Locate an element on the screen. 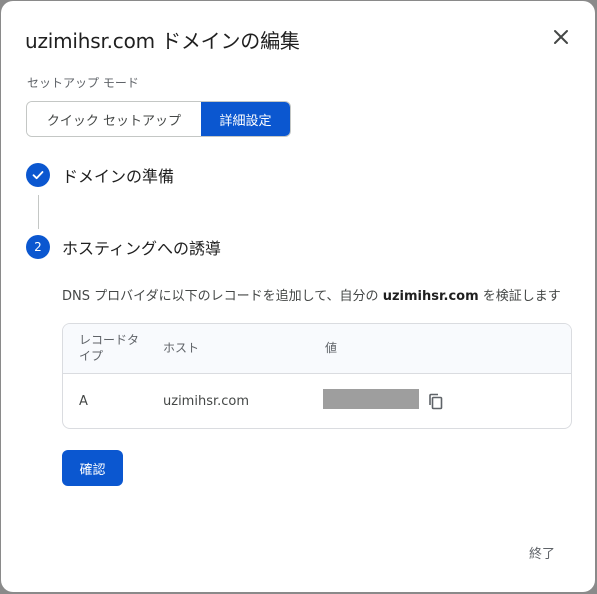  close-button is located at coordinates (561, 37).